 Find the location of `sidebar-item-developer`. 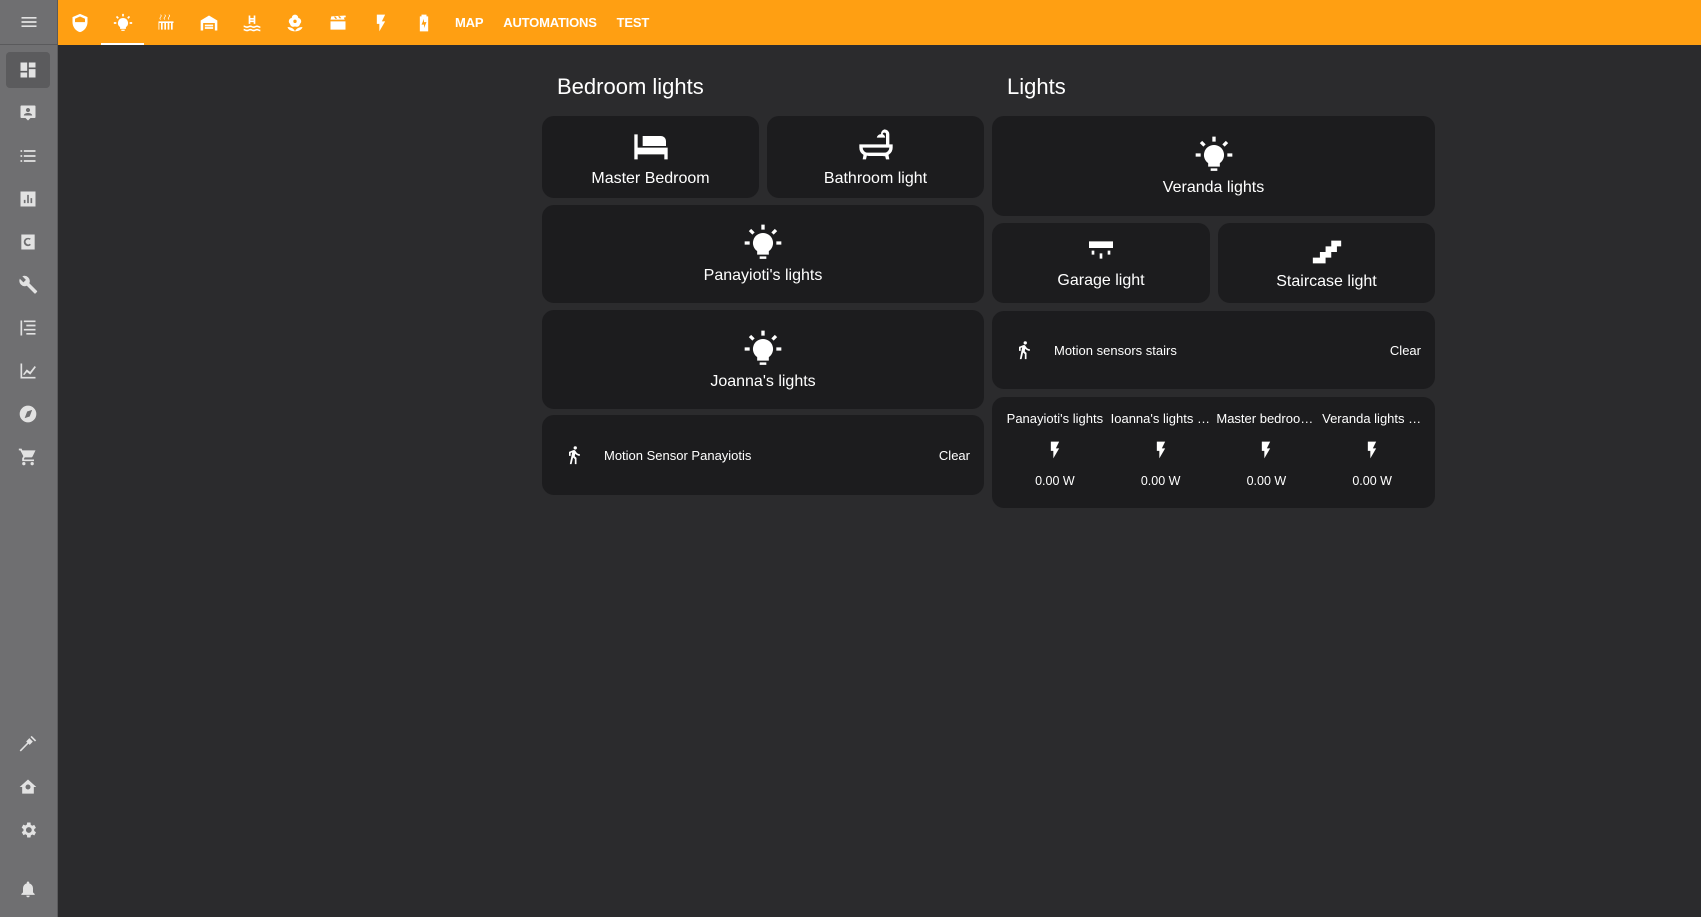

sidebar-item-developer is located at coordinates (28, 744).